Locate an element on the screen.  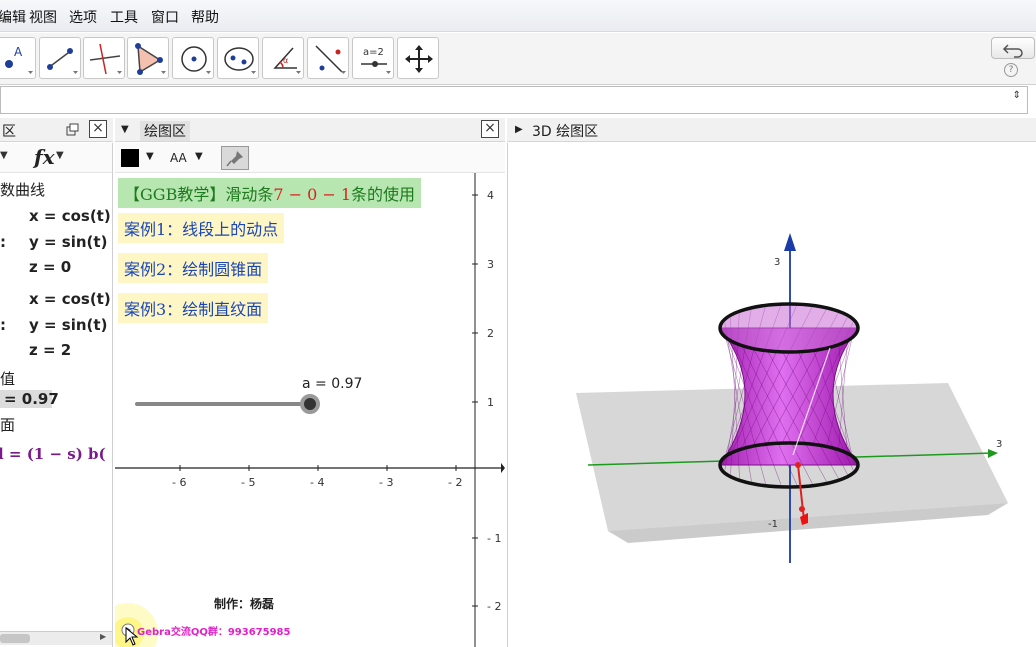
pin-button is located at coordinates (235, 158).